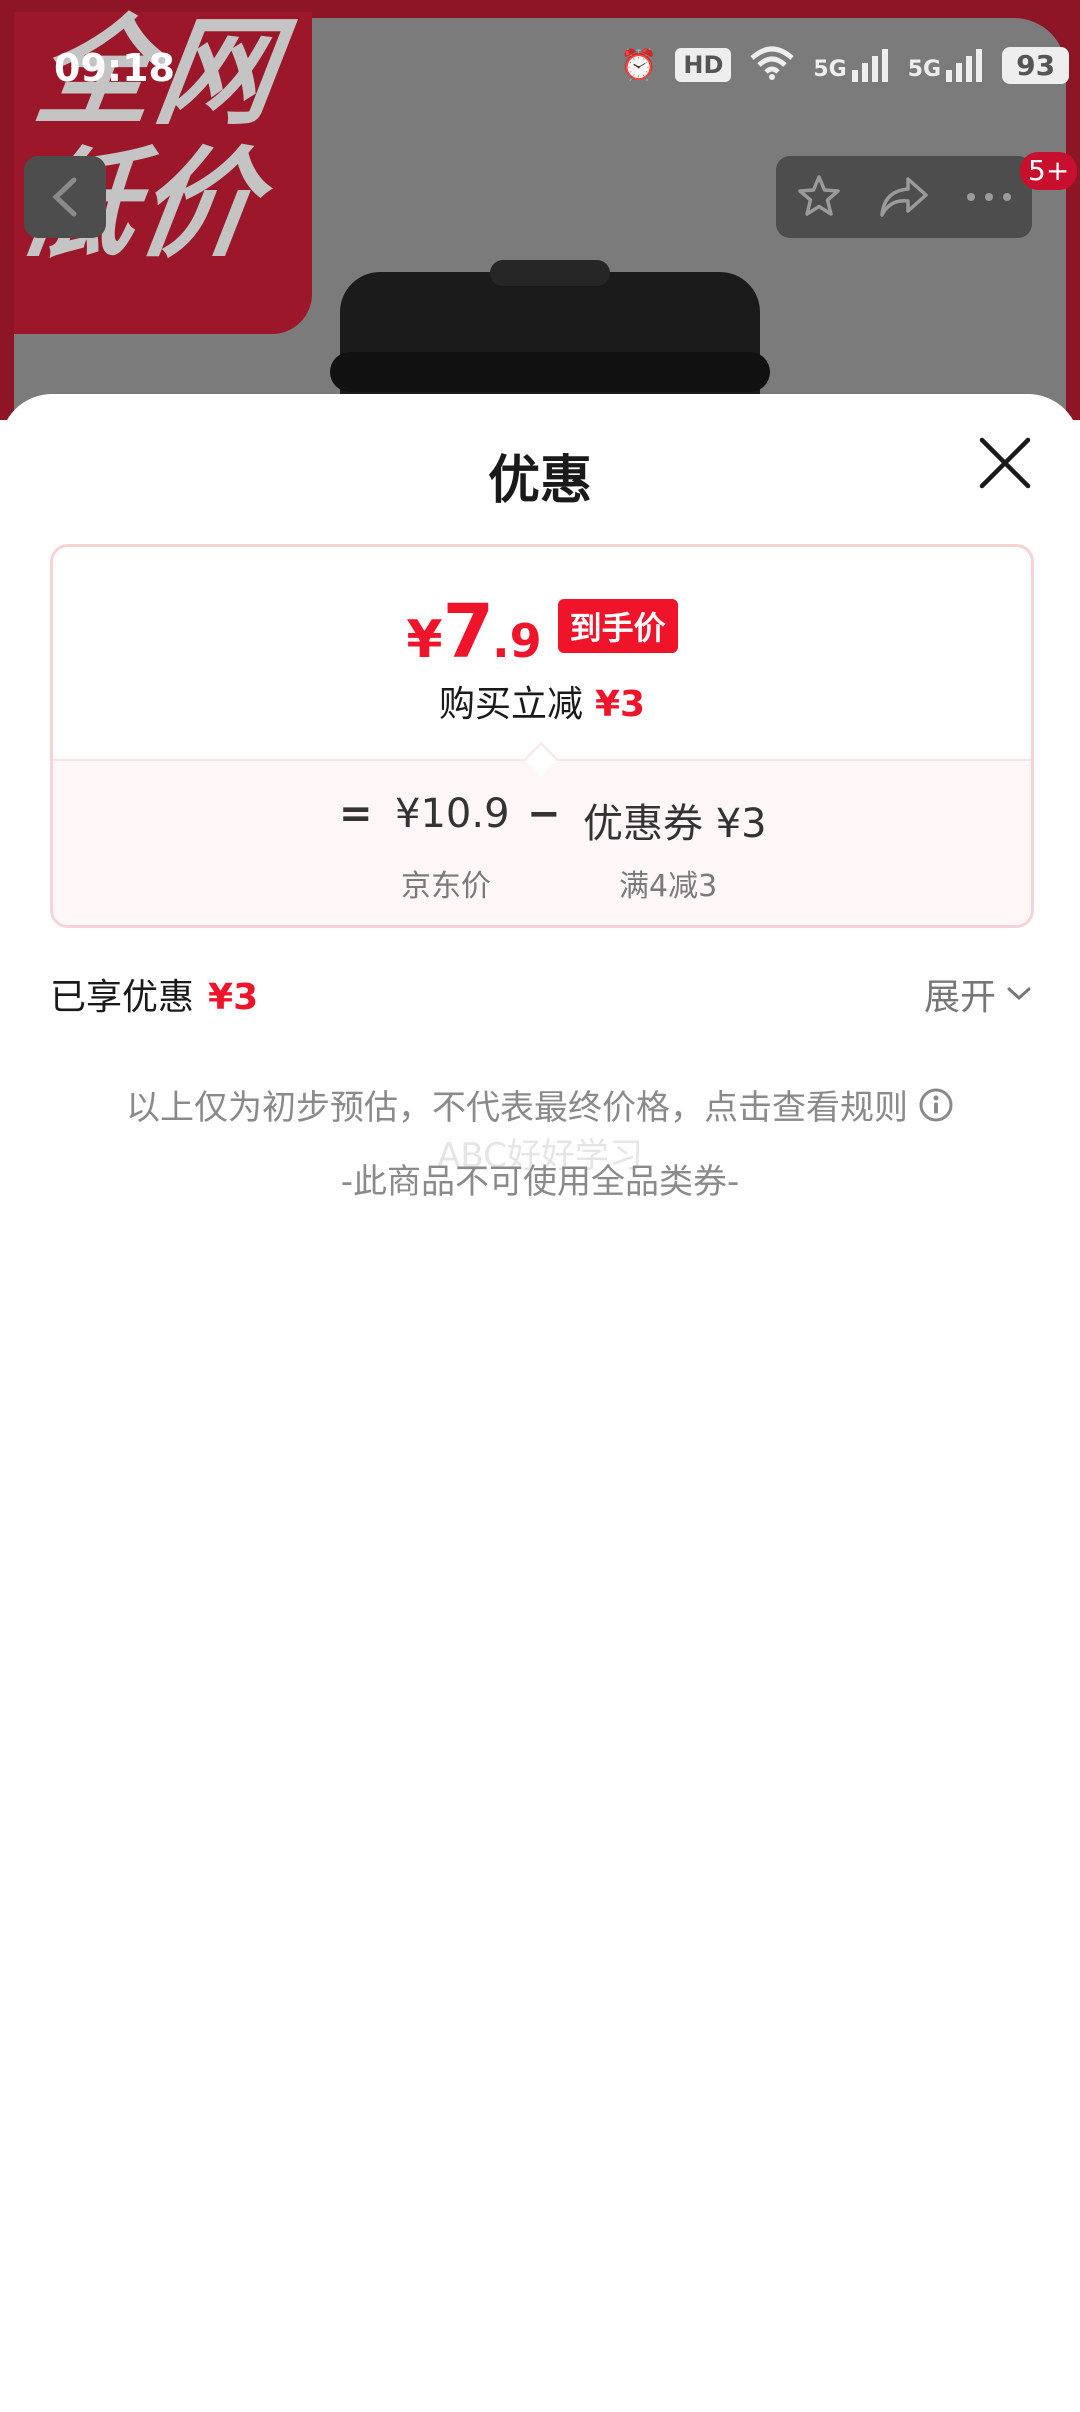 This screenshot has width=1080, height=2412. What do you see at coordinates (424, 640) in the screenshot?
I see `final-price-currency: ¥` at bounding box center [424, 640].